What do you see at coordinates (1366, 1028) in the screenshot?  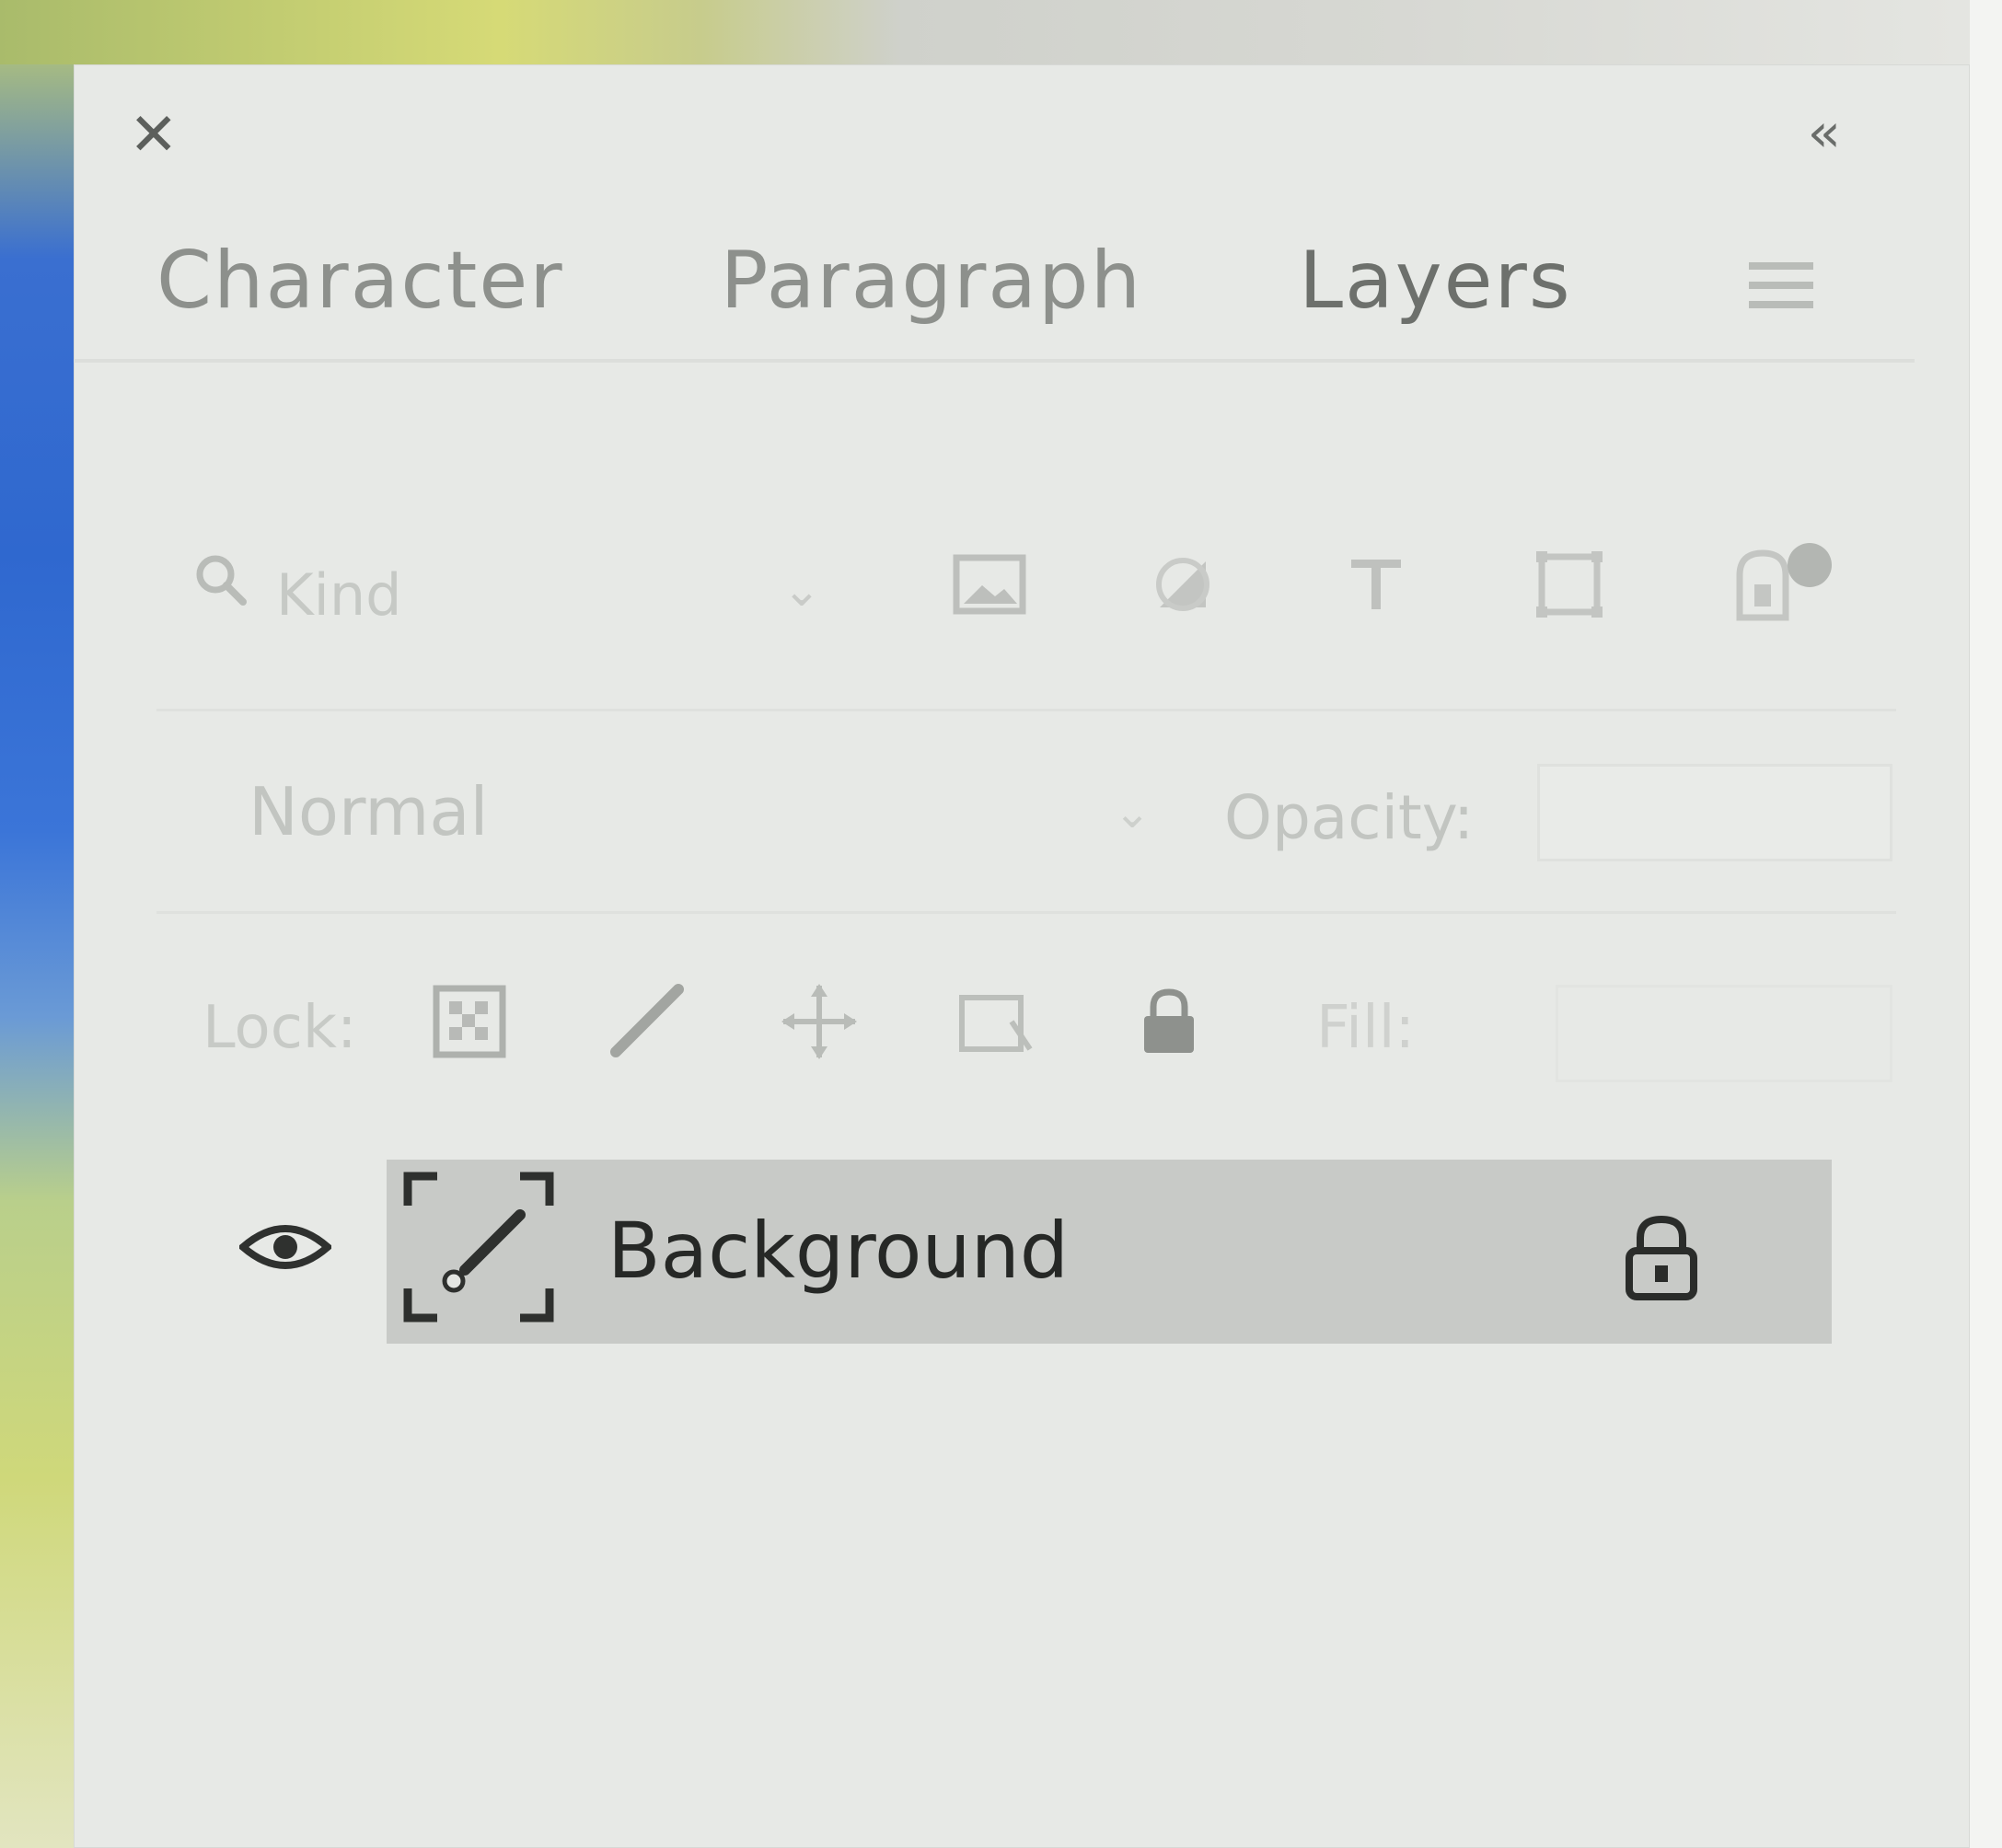 I see `fill-label: Fill:` at bounding box center [1366, 1028].